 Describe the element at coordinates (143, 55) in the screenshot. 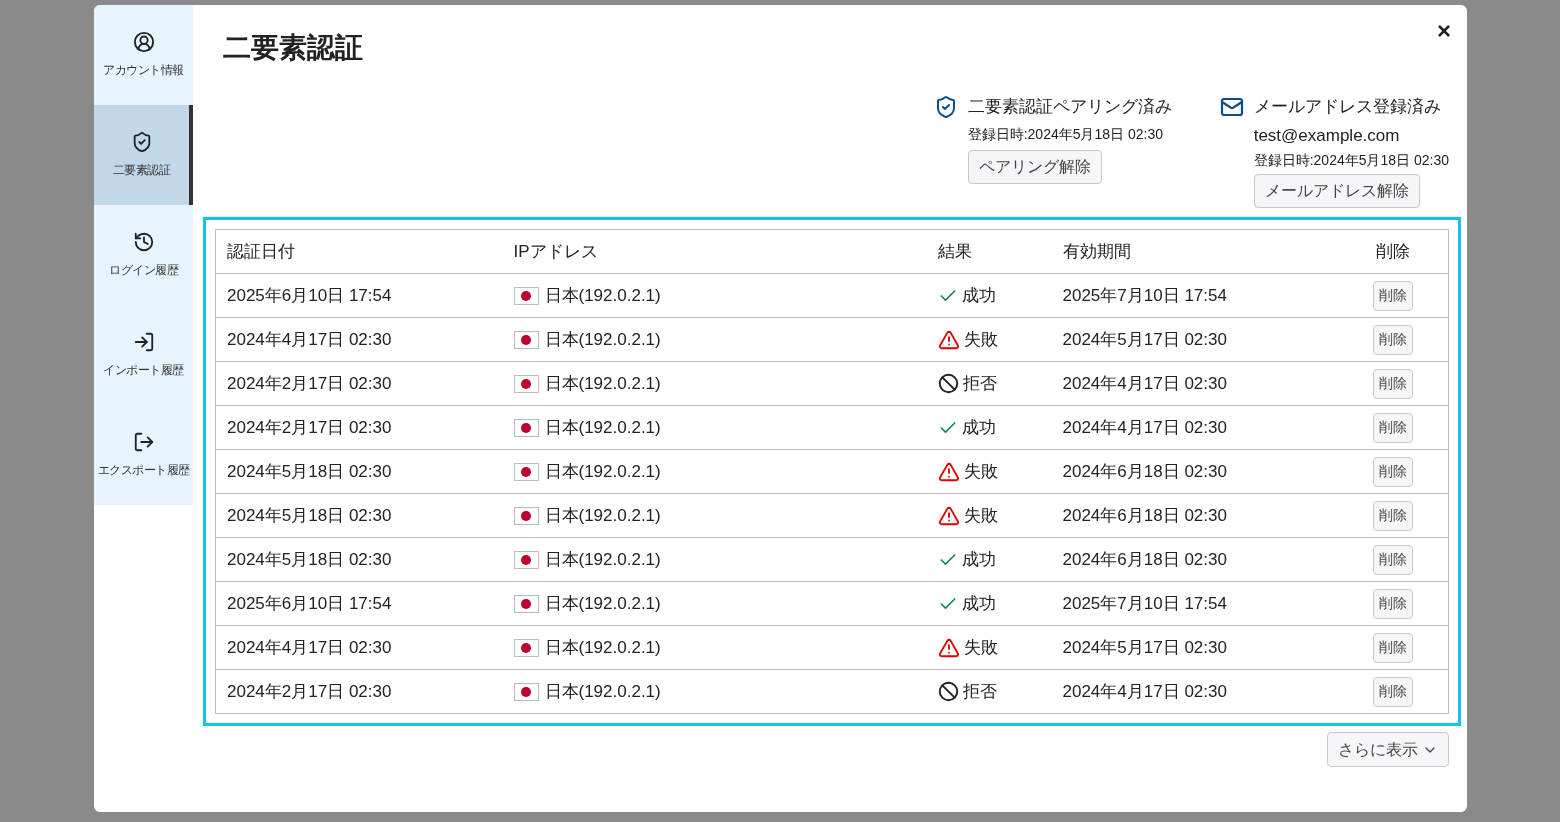

I see `sidebar-tab: アカウント情報` at that location.